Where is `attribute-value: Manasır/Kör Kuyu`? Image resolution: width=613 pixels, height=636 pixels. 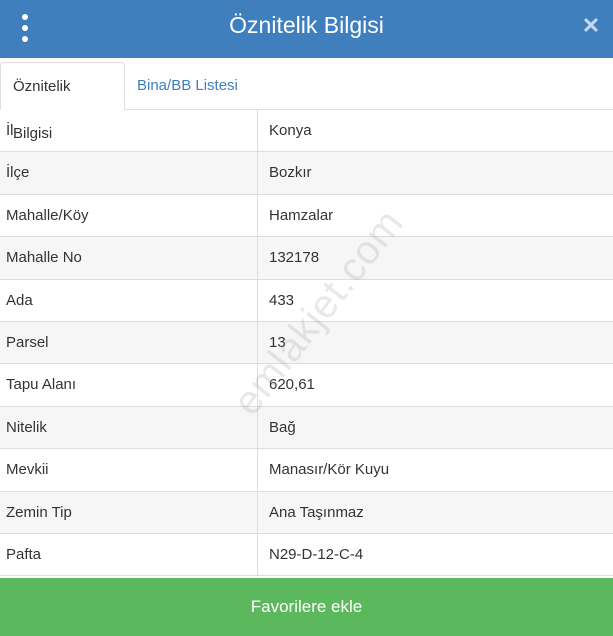
attribute-value: Manasır/Kör Kuyu is located at coordinates (329, 470).